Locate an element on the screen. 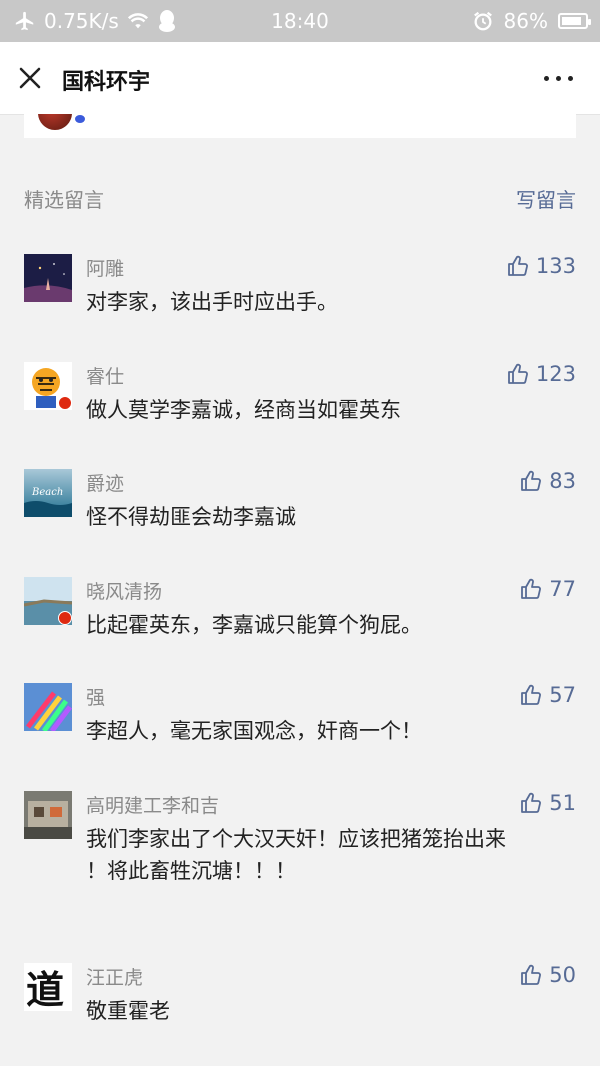 The image size is (600, 1066). like-count: 77 is located at coordinates (562, 589).